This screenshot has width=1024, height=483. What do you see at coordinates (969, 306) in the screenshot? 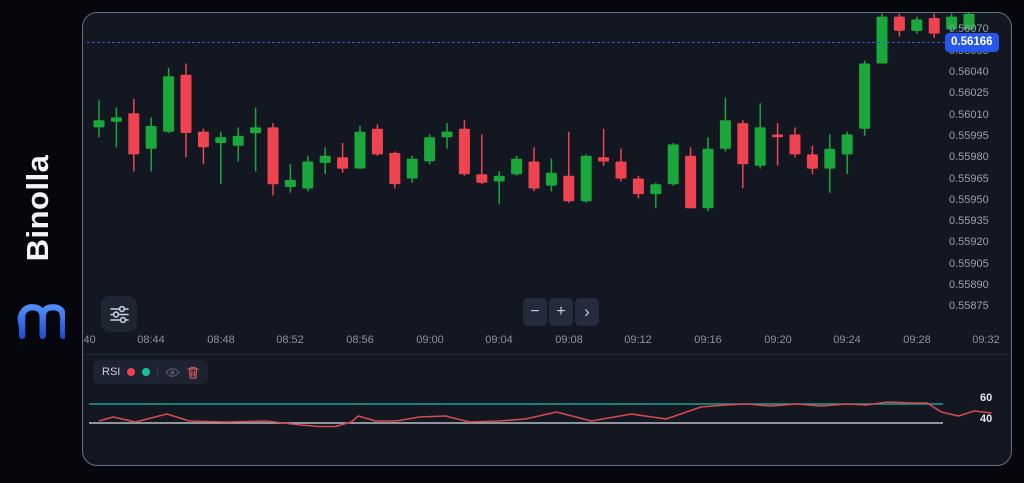
I see `price-axis-tick: 0.55875` at bounding box center [969, 306].